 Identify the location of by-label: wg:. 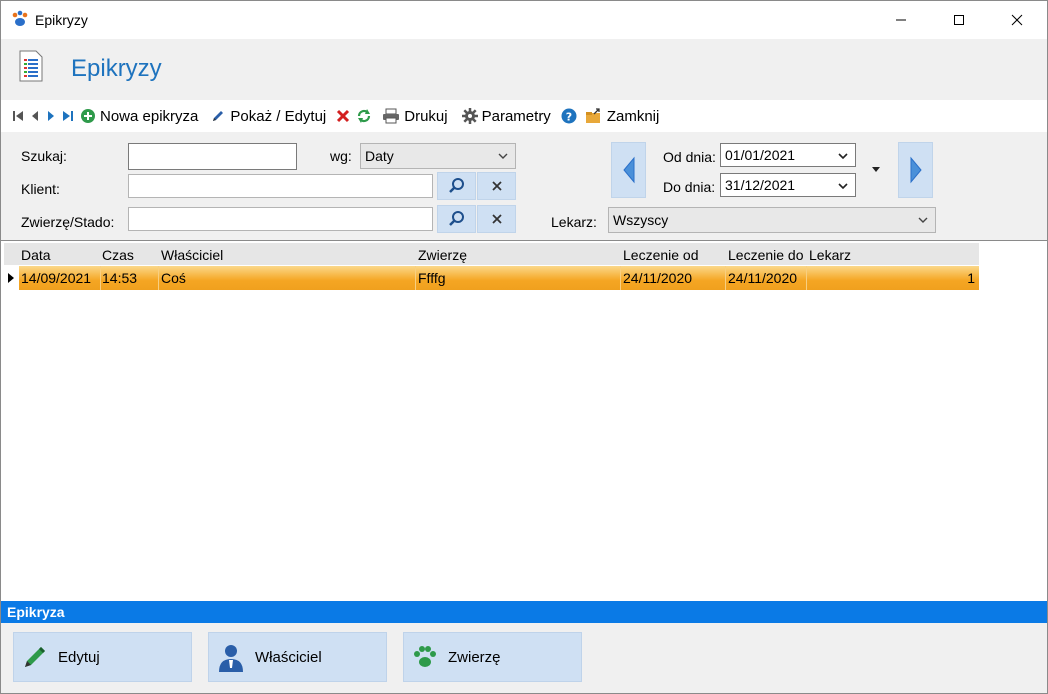
(341, 156).